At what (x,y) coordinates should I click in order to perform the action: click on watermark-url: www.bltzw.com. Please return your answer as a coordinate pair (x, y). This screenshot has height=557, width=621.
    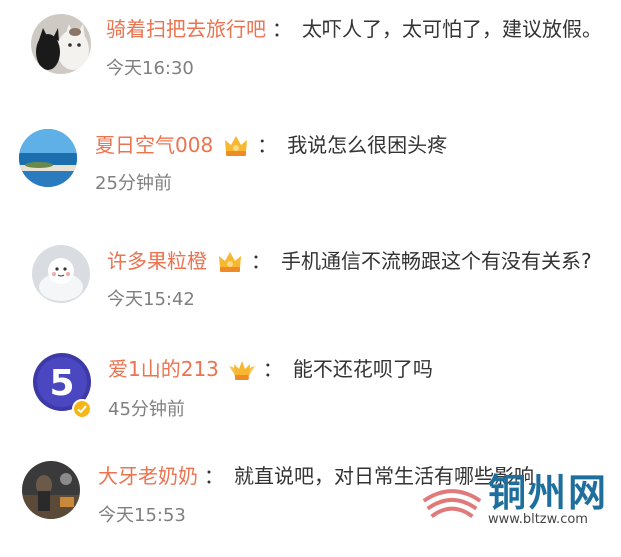
    Looking at the image, I should click on (538, 519).